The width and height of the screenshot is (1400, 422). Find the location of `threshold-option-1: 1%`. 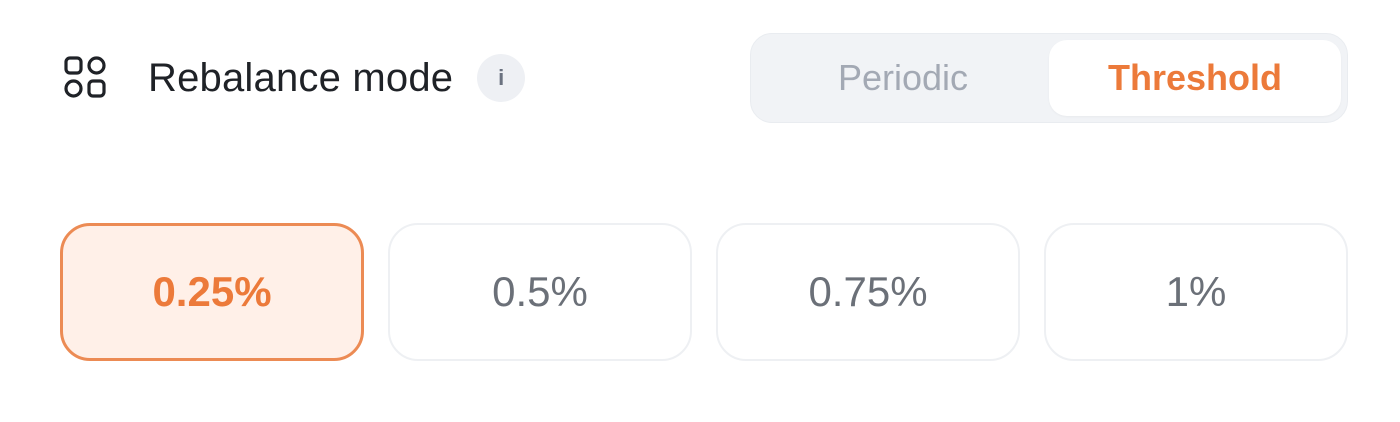

threshold-option-1: 1% is located at coordinates (1196, 292).